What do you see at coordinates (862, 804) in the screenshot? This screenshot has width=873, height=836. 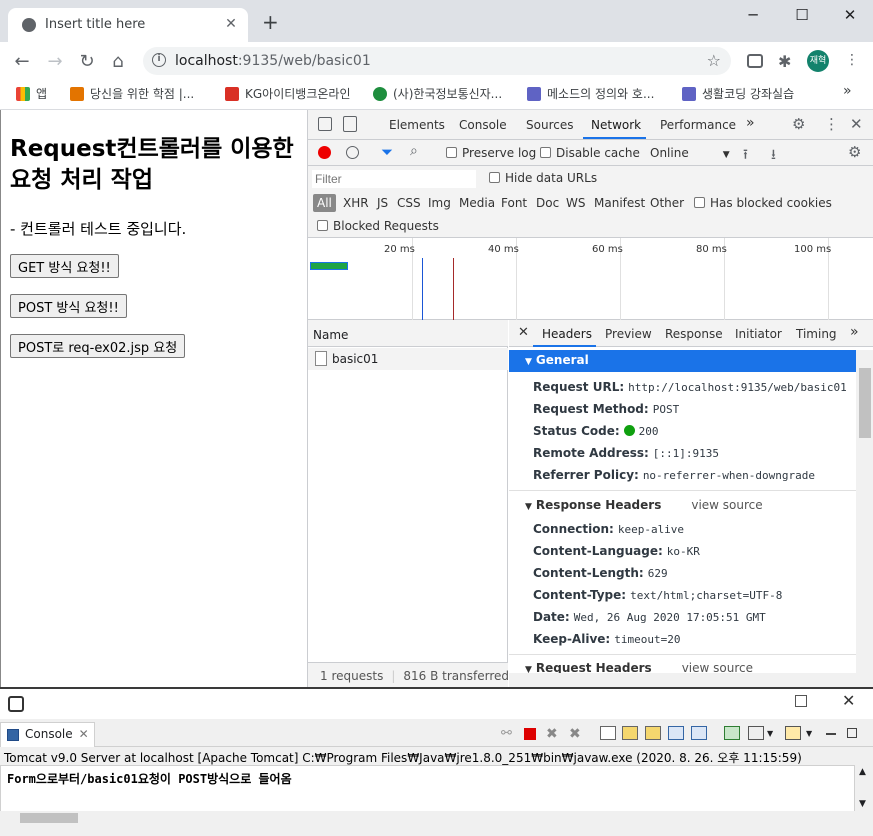 I see `scroll-down-icon: ▼` at bounding box center [862, 804].